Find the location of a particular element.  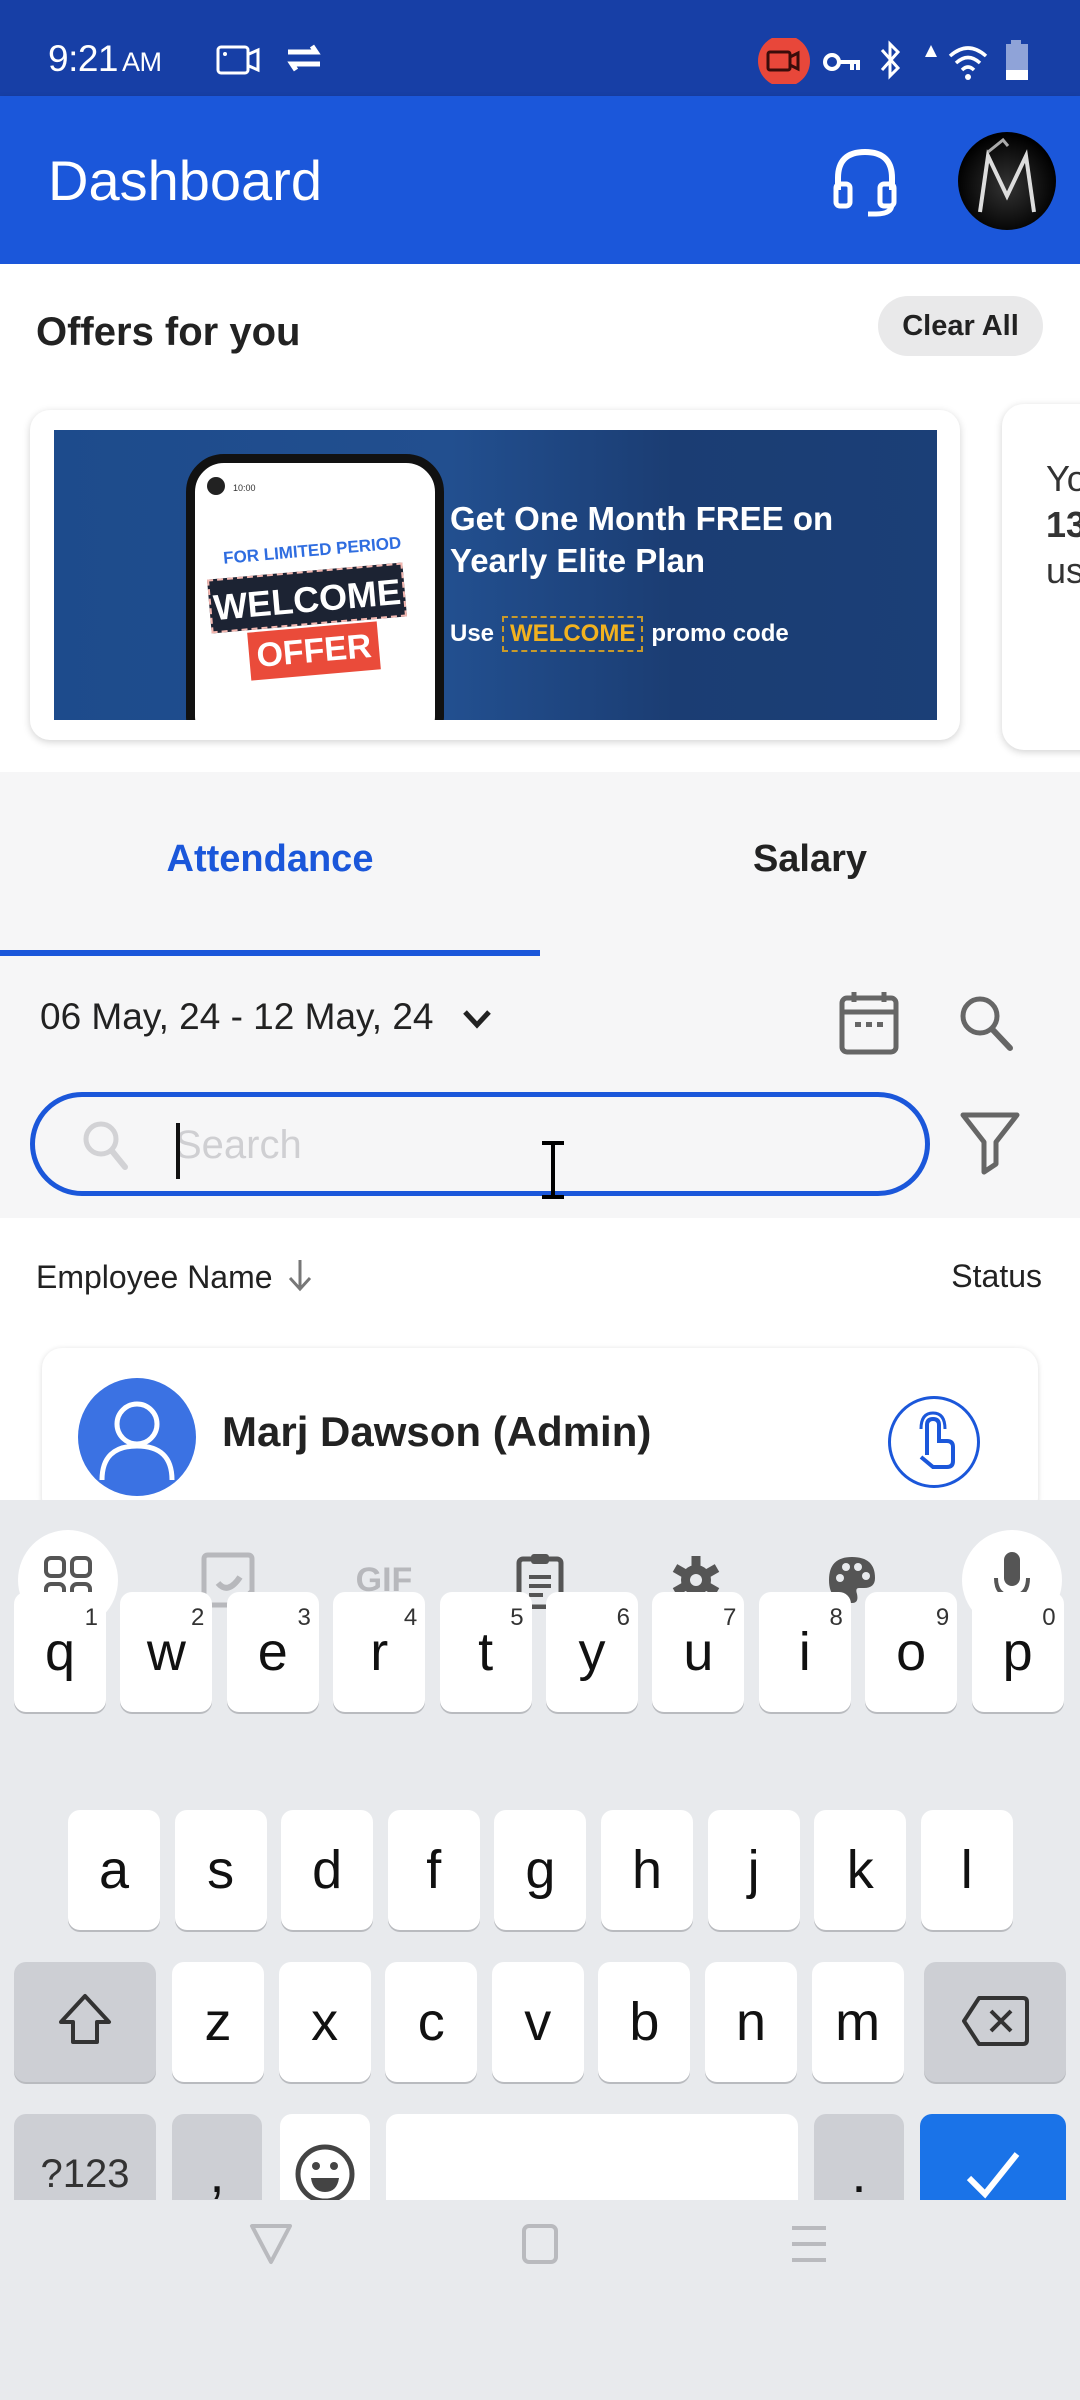

system-nav-bar is located at coordinates (540, 2300).